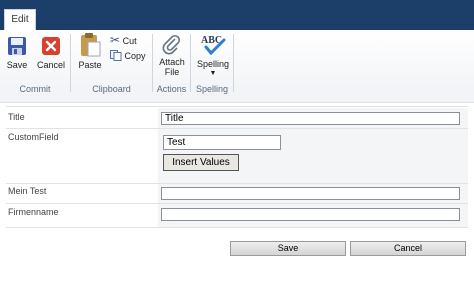  I want to click on paste-label: Paste, so click(90, 65).